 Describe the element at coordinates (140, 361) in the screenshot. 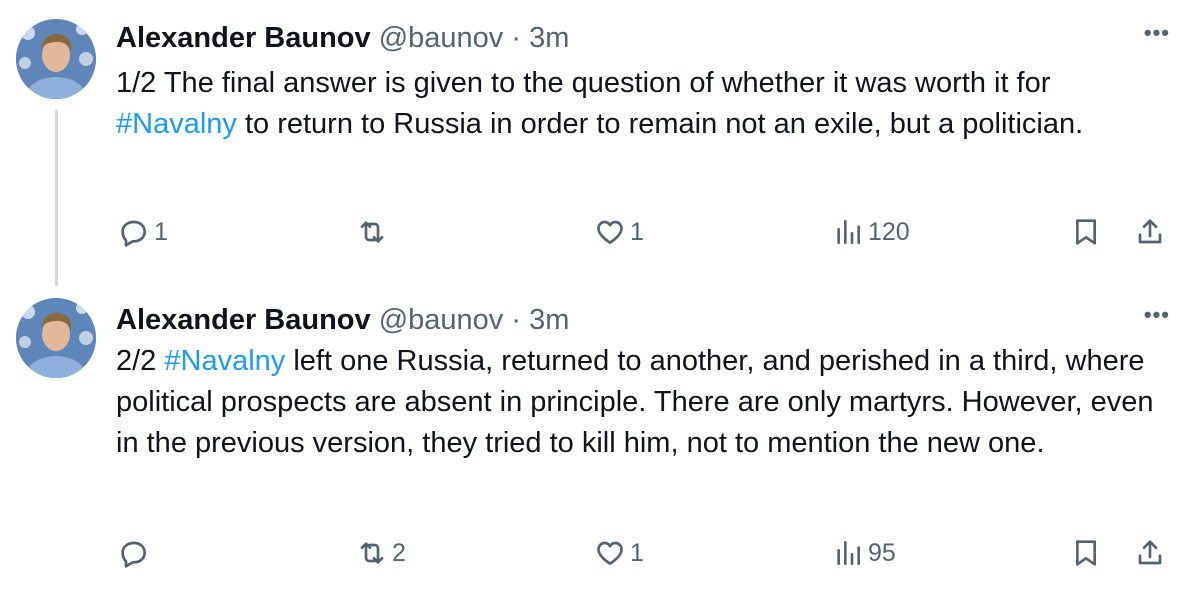

I see `tweet-text-start: 2/2` at that location.